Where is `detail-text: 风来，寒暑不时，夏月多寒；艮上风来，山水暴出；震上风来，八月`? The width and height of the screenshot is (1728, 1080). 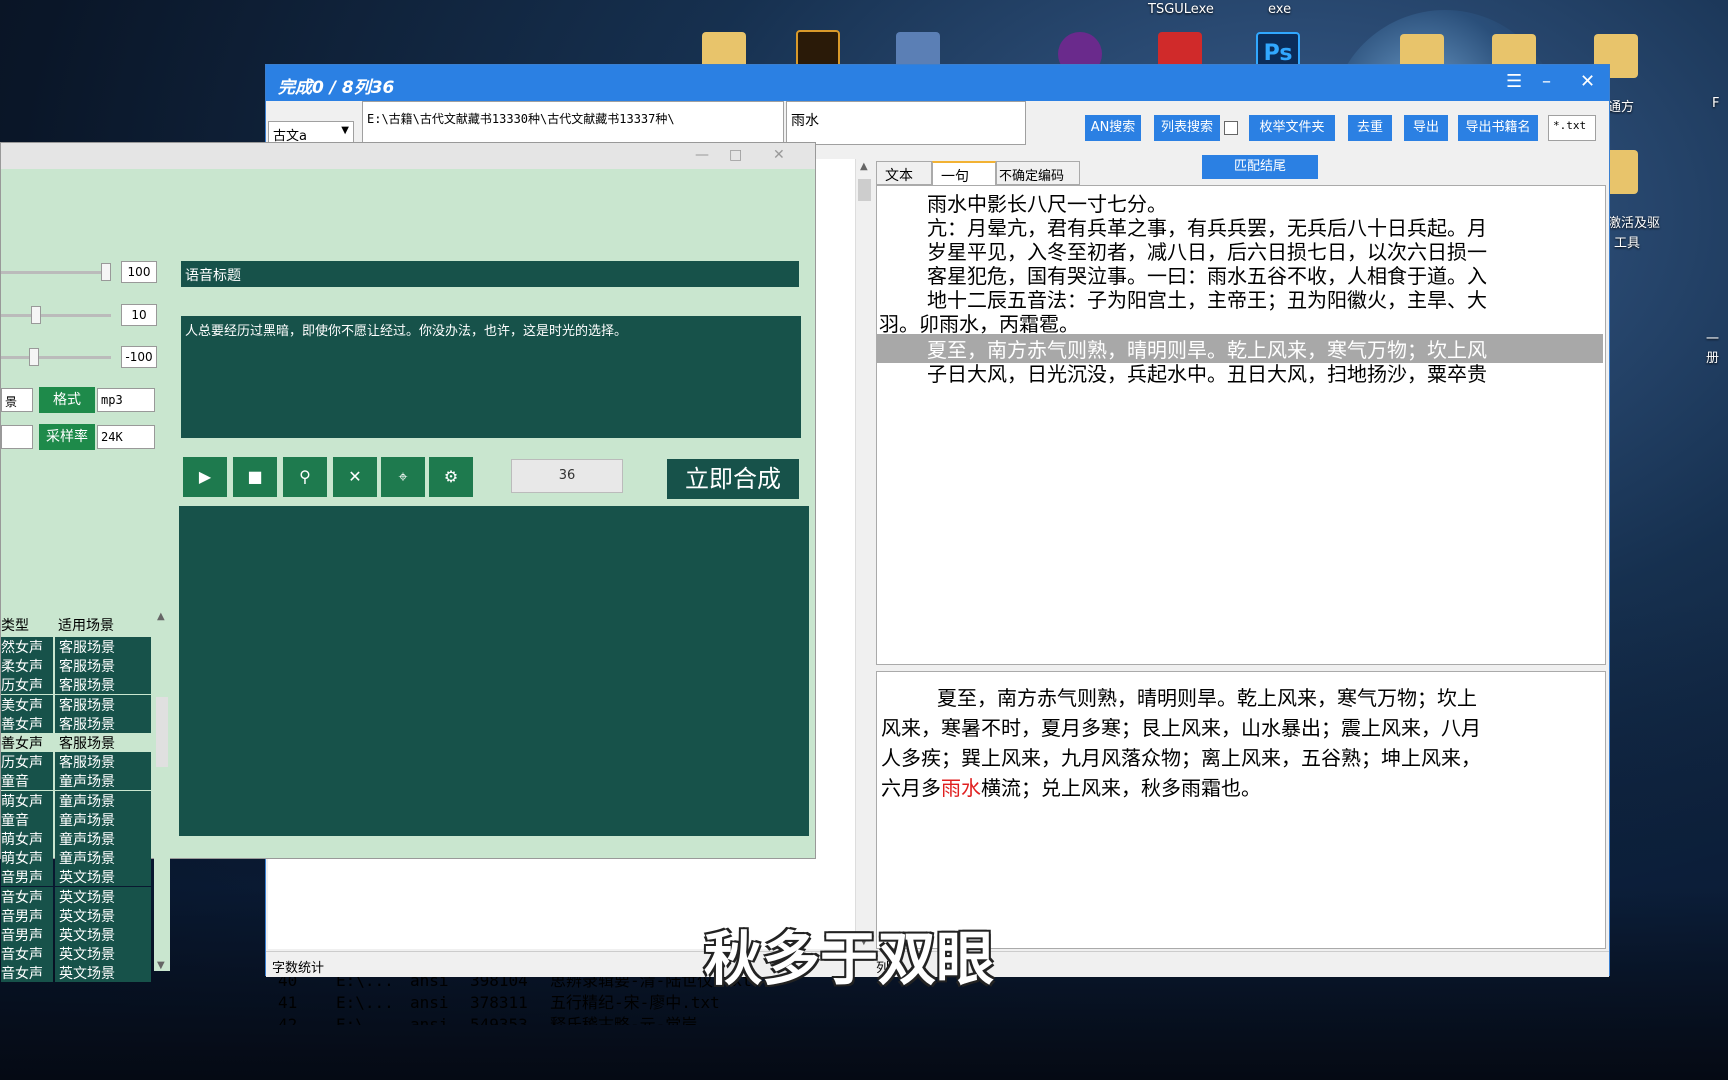 detail-text: 风来，寒暑不时，夏月多寒；艮上风来，山水暴出；震上风来，八月 is located at coordinates (1181, 728).